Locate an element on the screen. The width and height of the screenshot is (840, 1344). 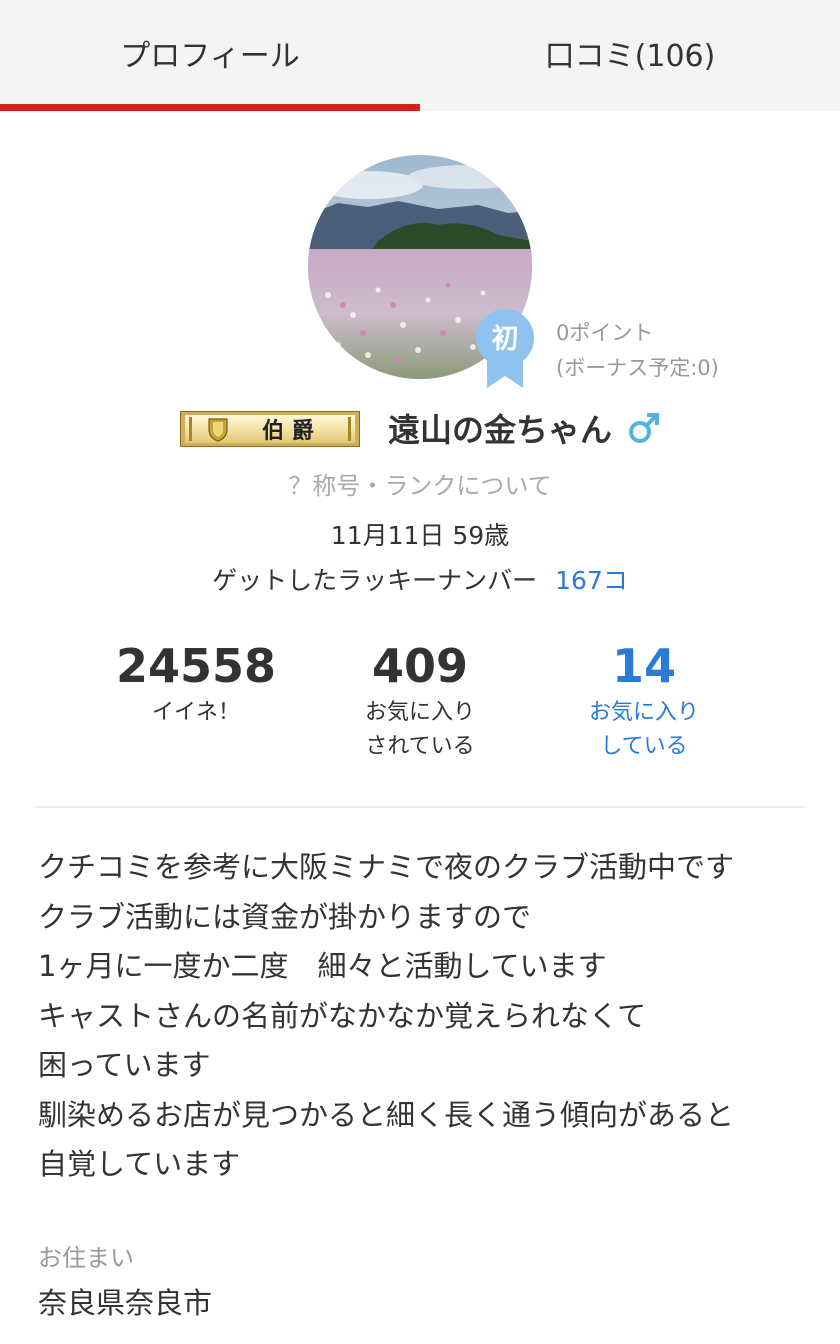
likes-label: イイネ！ is located at coordinates (195, 712).